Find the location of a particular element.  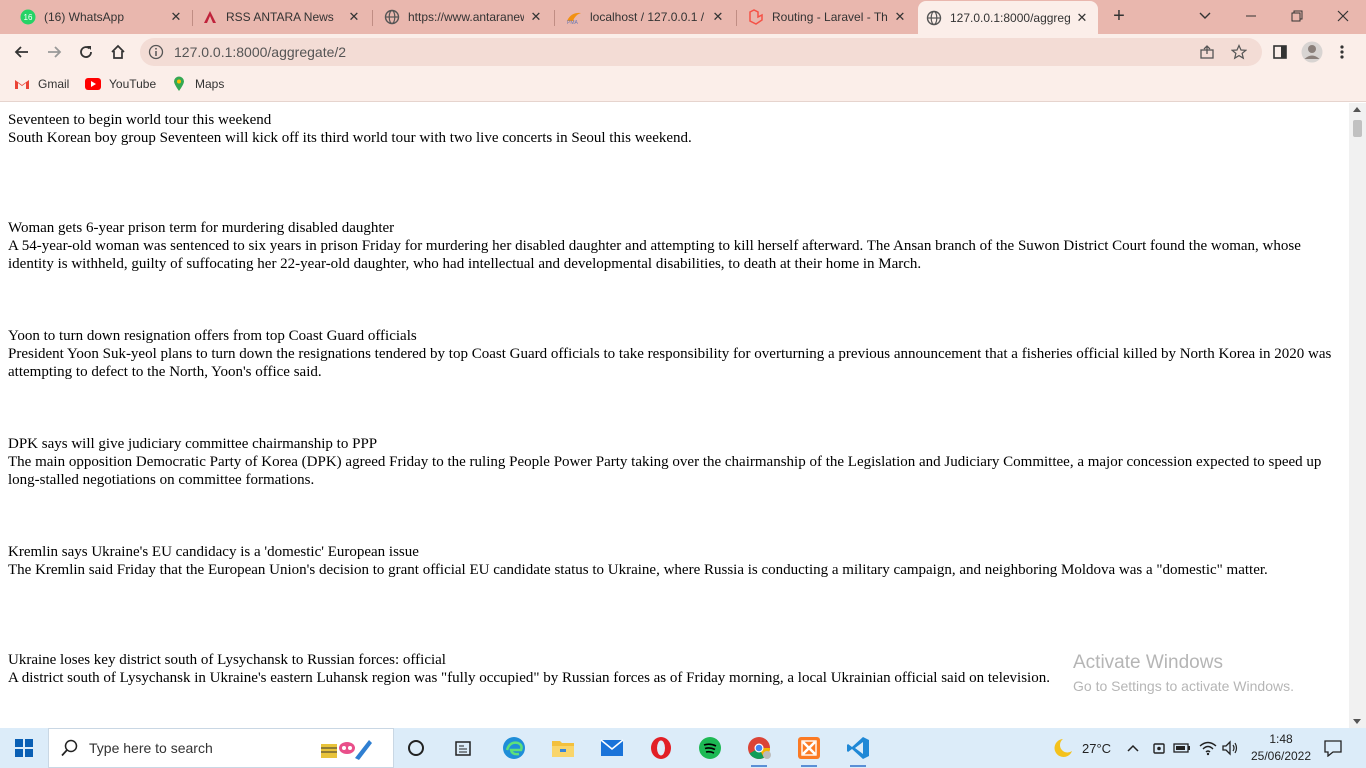

tab-laravel-routing: Routing - Laravel - The ✕ is located at coordinates (828, 17).